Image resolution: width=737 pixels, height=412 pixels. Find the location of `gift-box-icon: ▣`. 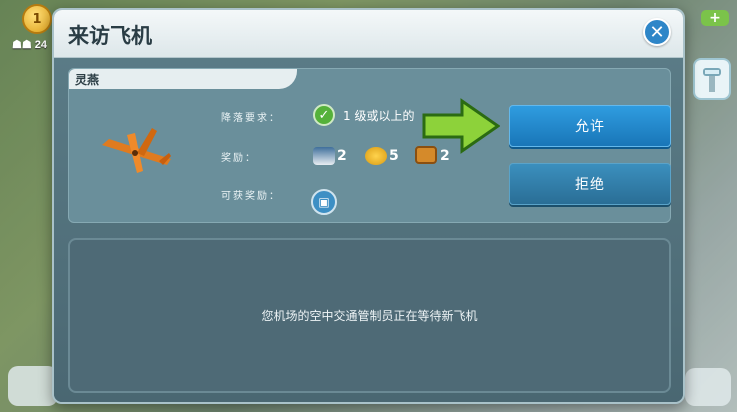

gift-box-icon: ▣ is located at coordinates (324, 202).